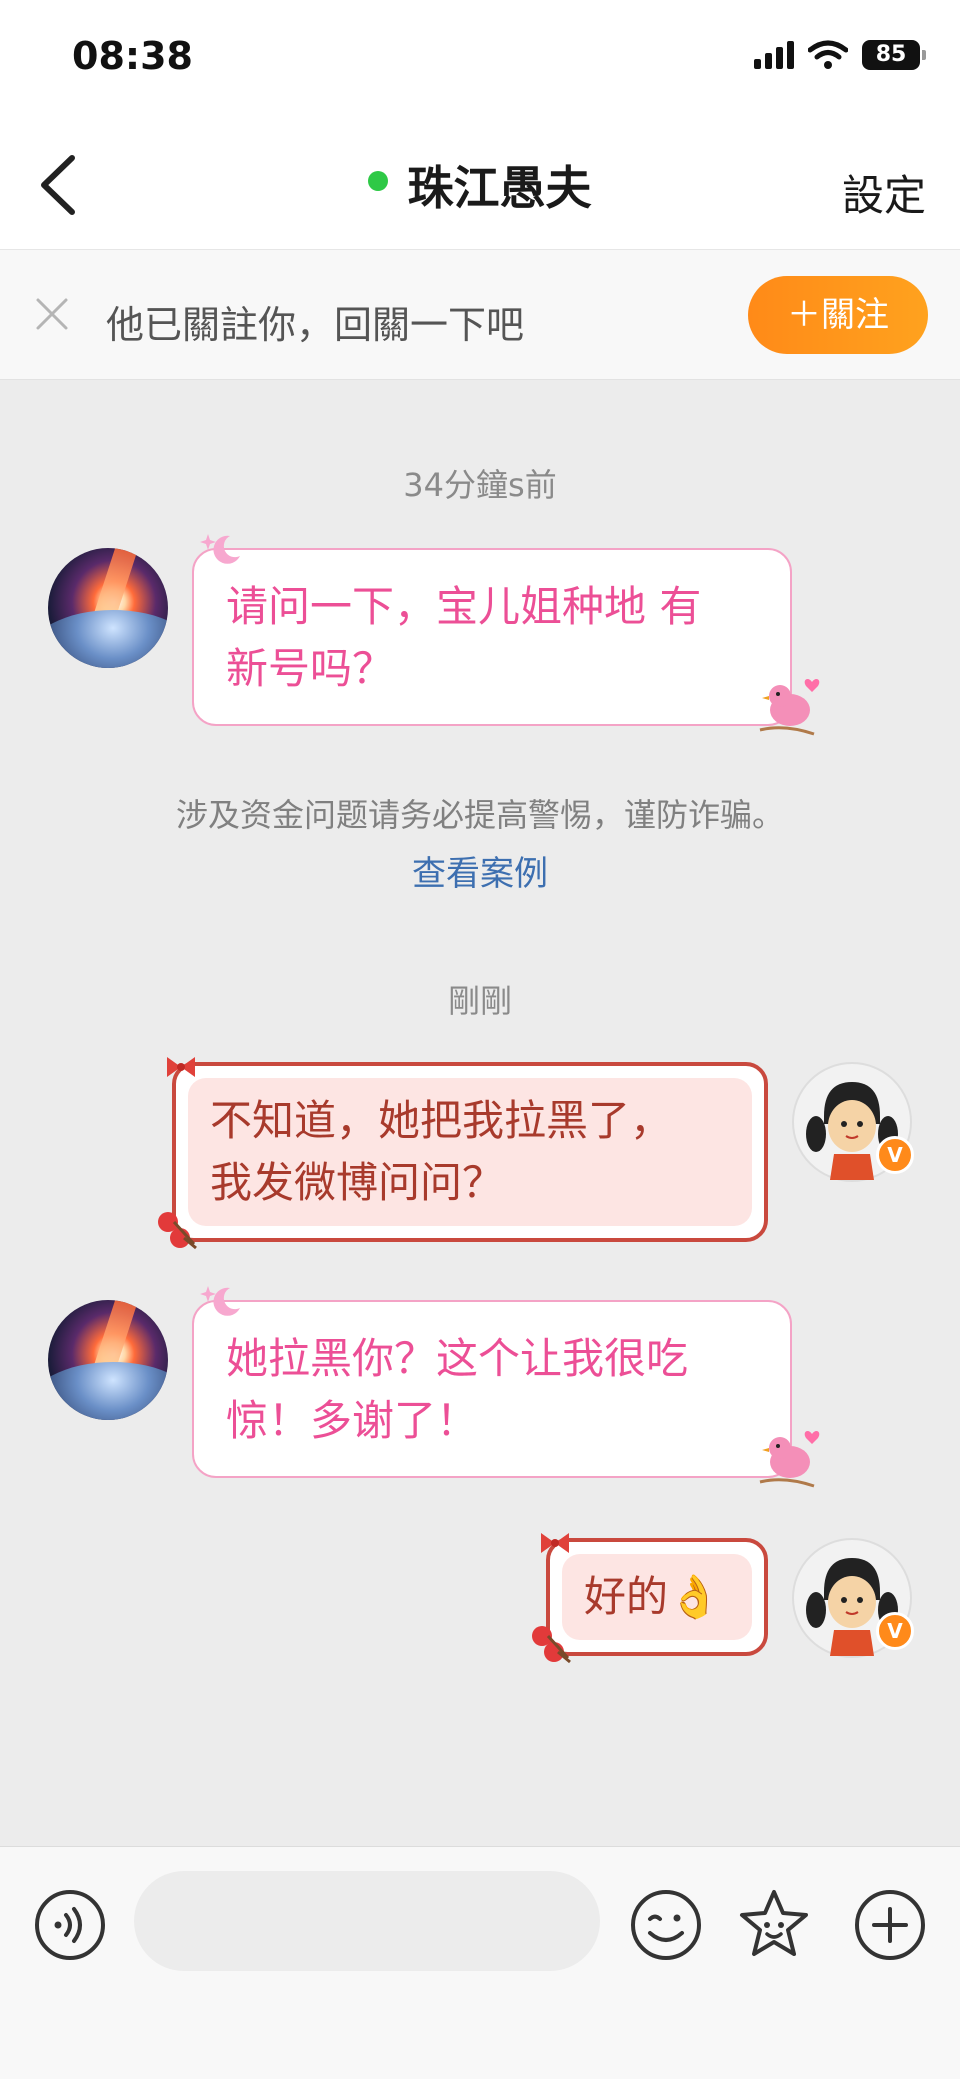 The width and height of the screenshot is (960, 2079). Describe the element at coordinates (890, 1925) in the screenshot. I see `plus-icon` at that location.